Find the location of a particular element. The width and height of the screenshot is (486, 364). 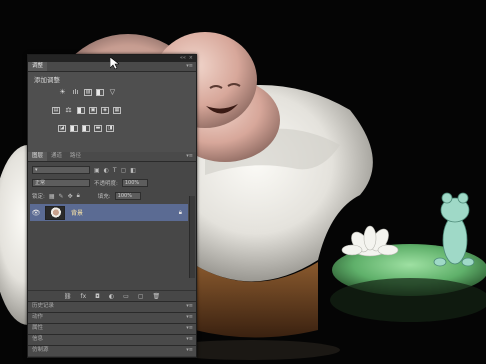

filter-type-icon: T is located at coordinates (115, 170).